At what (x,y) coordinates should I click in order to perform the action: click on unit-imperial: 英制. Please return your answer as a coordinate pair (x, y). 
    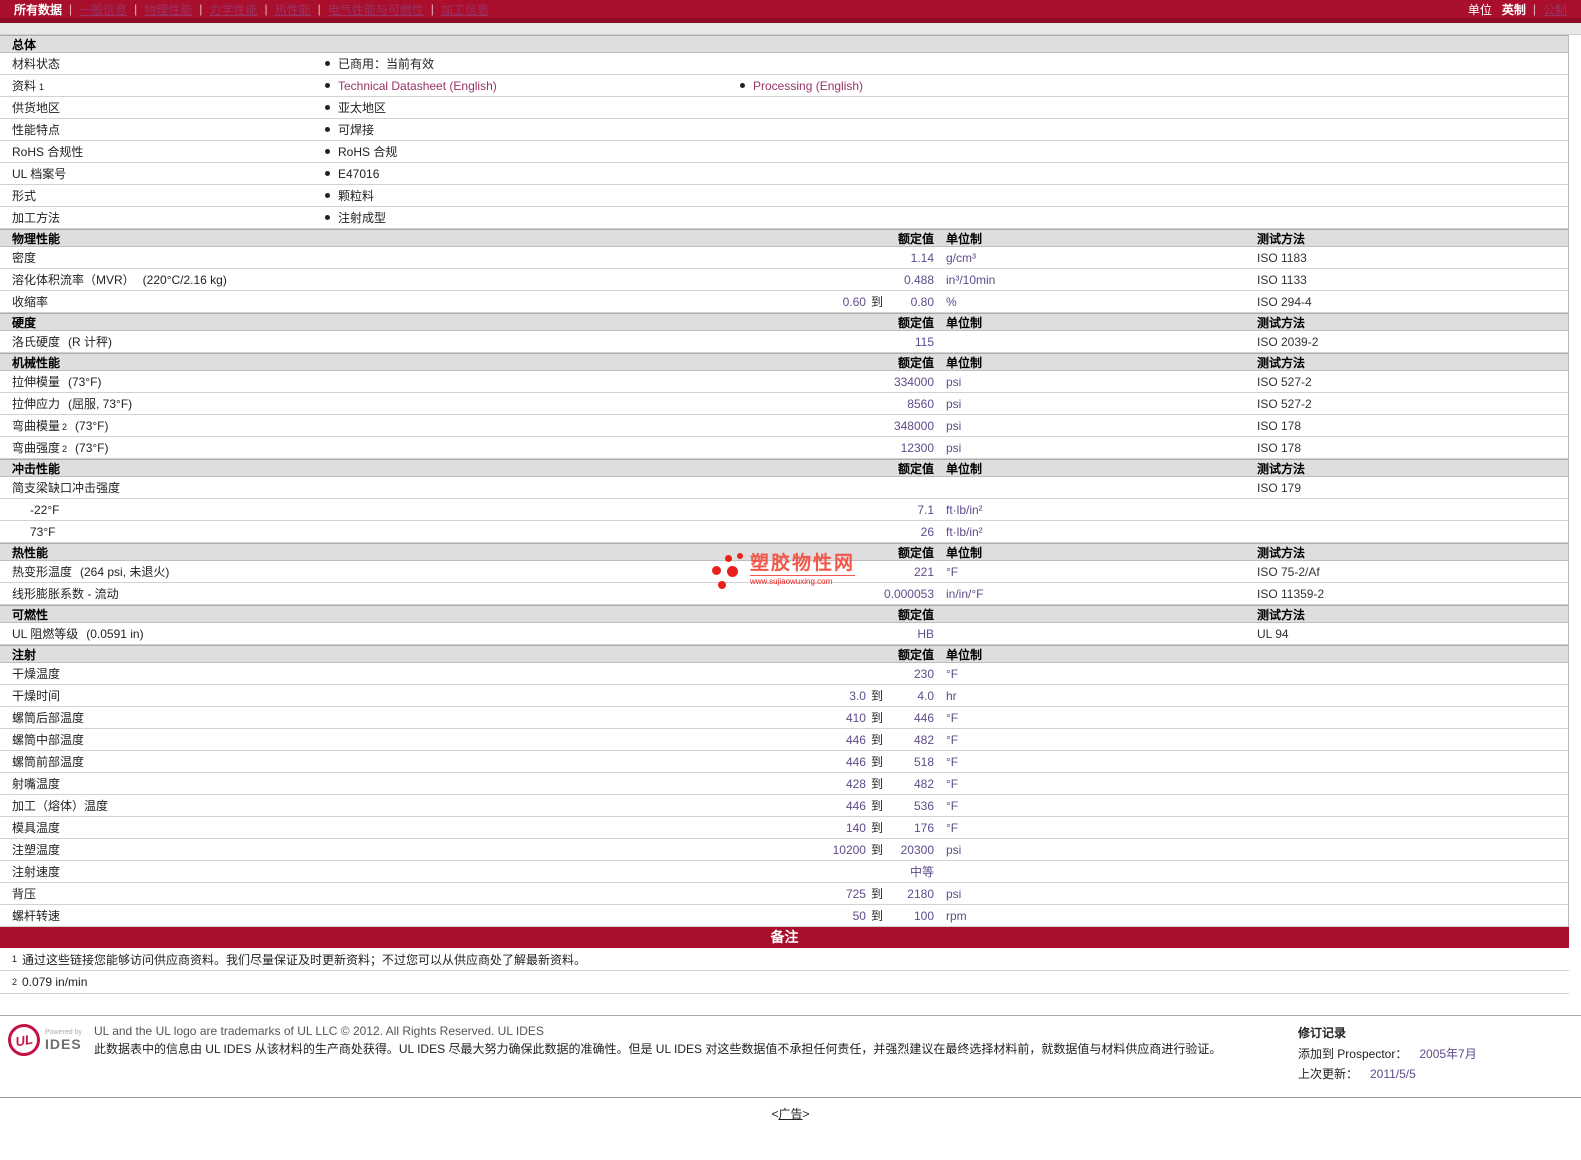
    Looking at the image, I should click on (1514, 9).